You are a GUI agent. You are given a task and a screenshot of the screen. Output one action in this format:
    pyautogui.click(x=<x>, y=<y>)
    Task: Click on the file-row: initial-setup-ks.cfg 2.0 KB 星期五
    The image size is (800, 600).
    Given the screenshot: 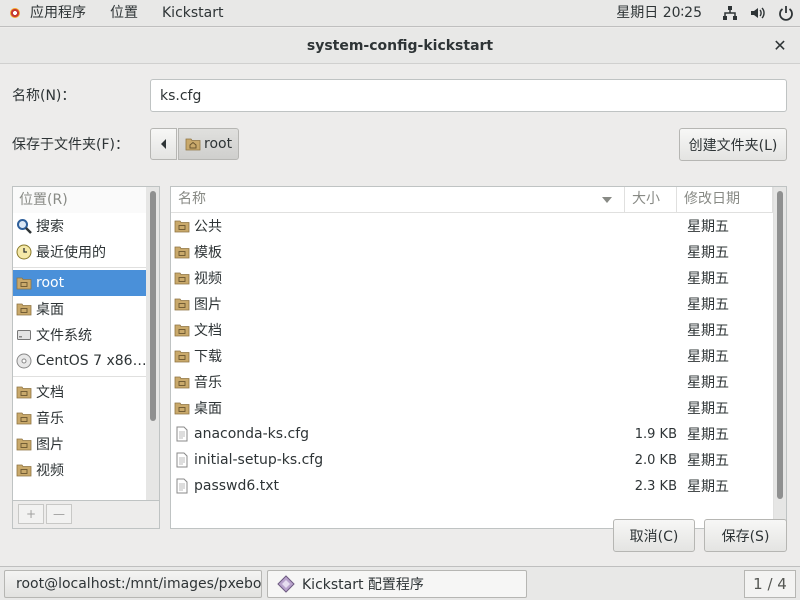 What is the action you would take?
    pyautogui.click(x=478, y=460)
    